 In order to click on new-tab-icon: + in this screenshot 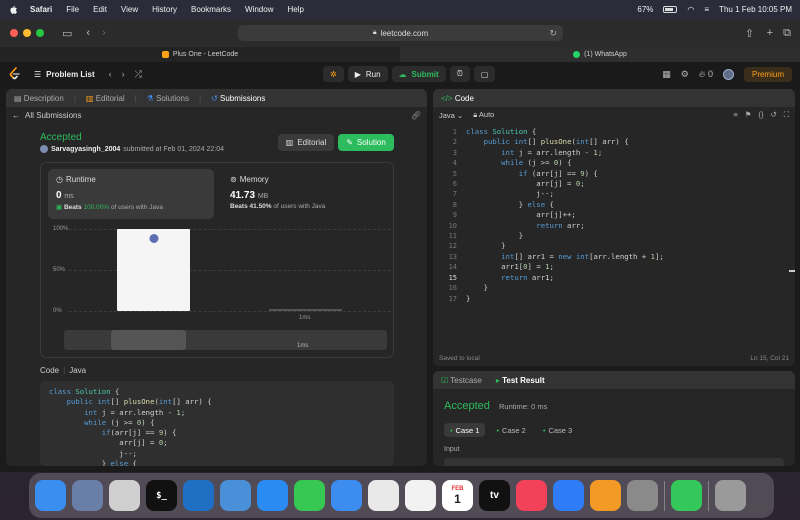, I will do `click(770, 33)`.